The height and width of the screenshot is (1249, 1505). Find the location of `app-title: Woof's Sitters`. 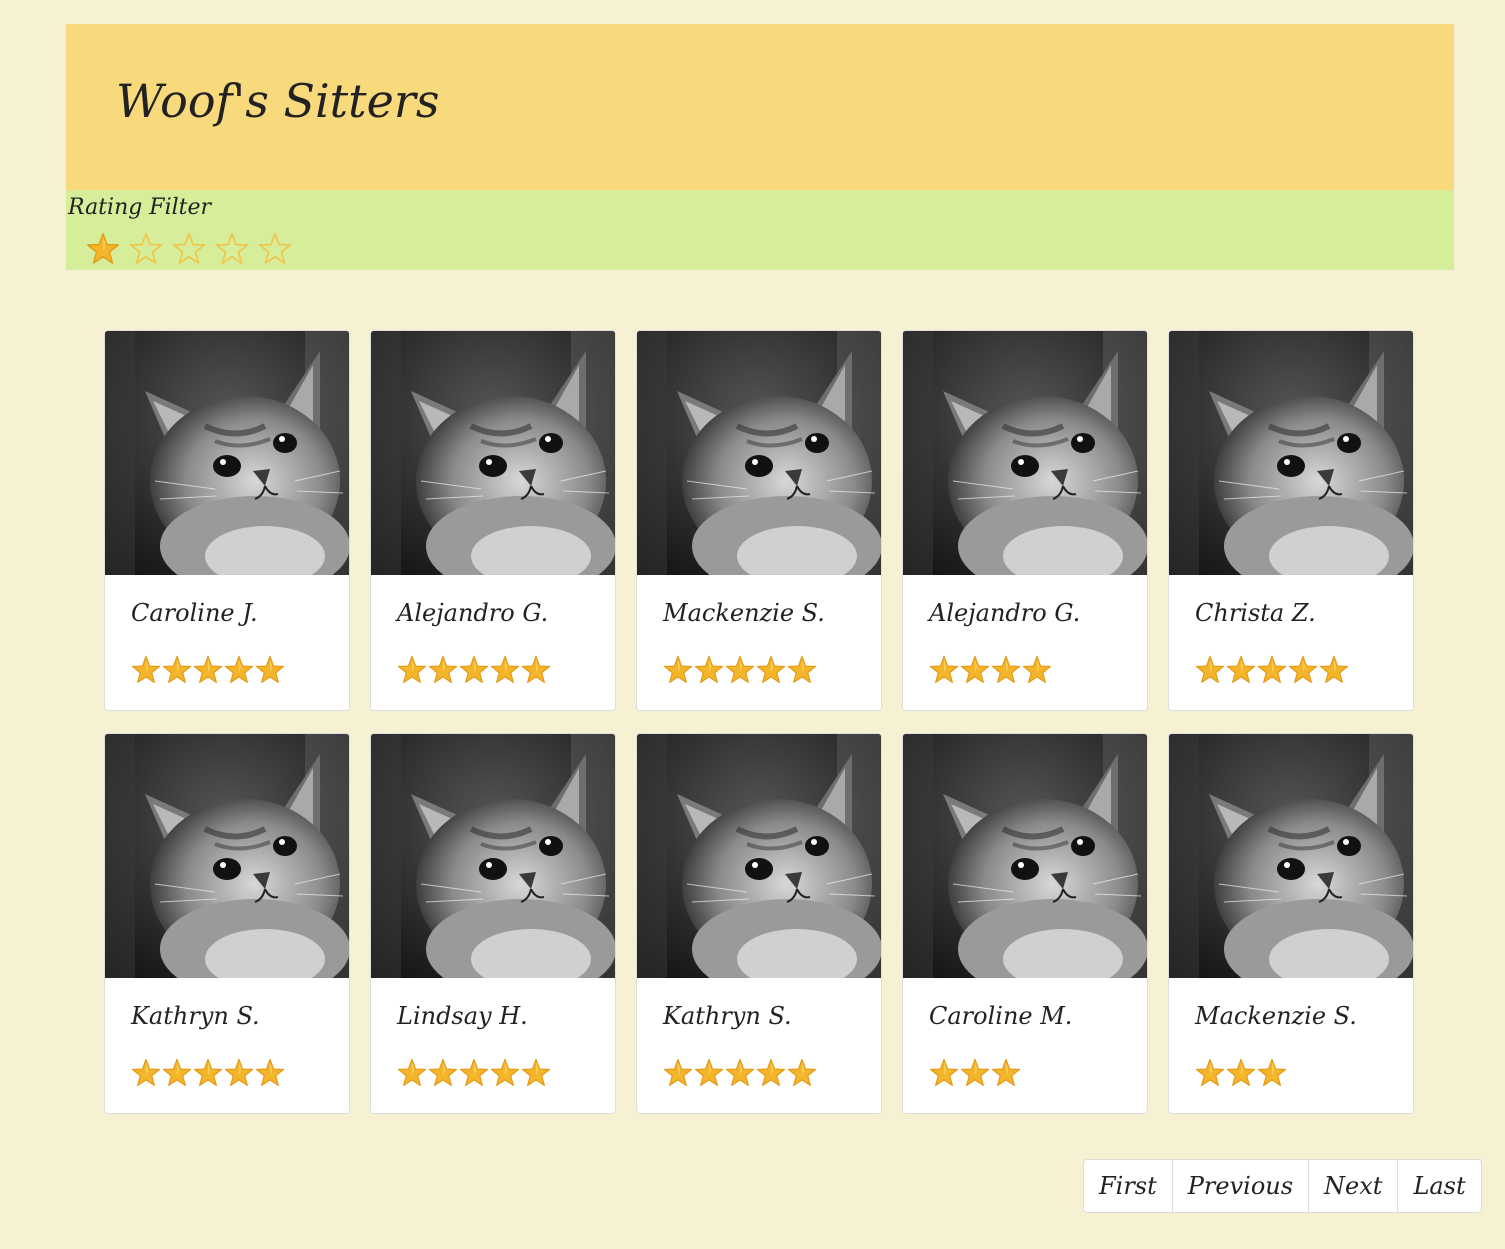

app-title: Woof's Sitters is located at coordinates (278, 101).